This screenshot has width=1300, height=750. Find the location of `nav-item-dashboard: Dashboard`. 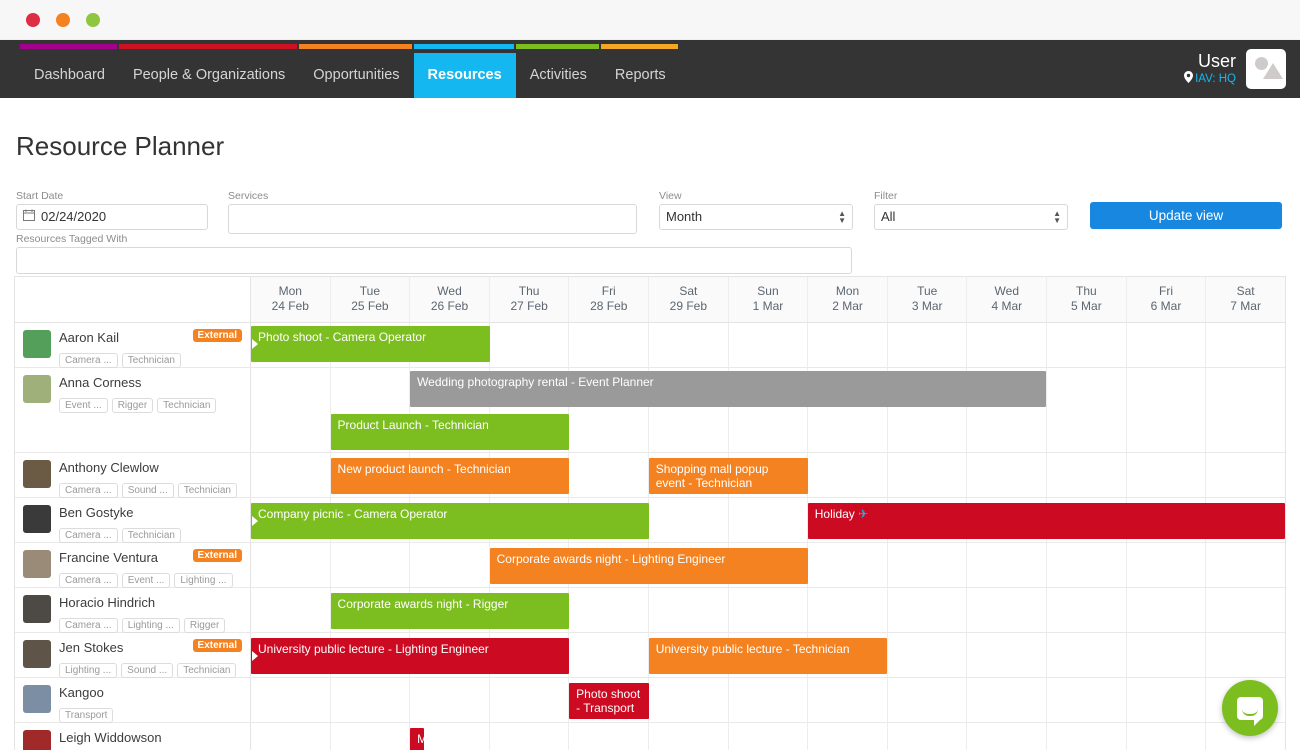

nav-item-dashboard: Dashboard is located at coordinates (69, 75).